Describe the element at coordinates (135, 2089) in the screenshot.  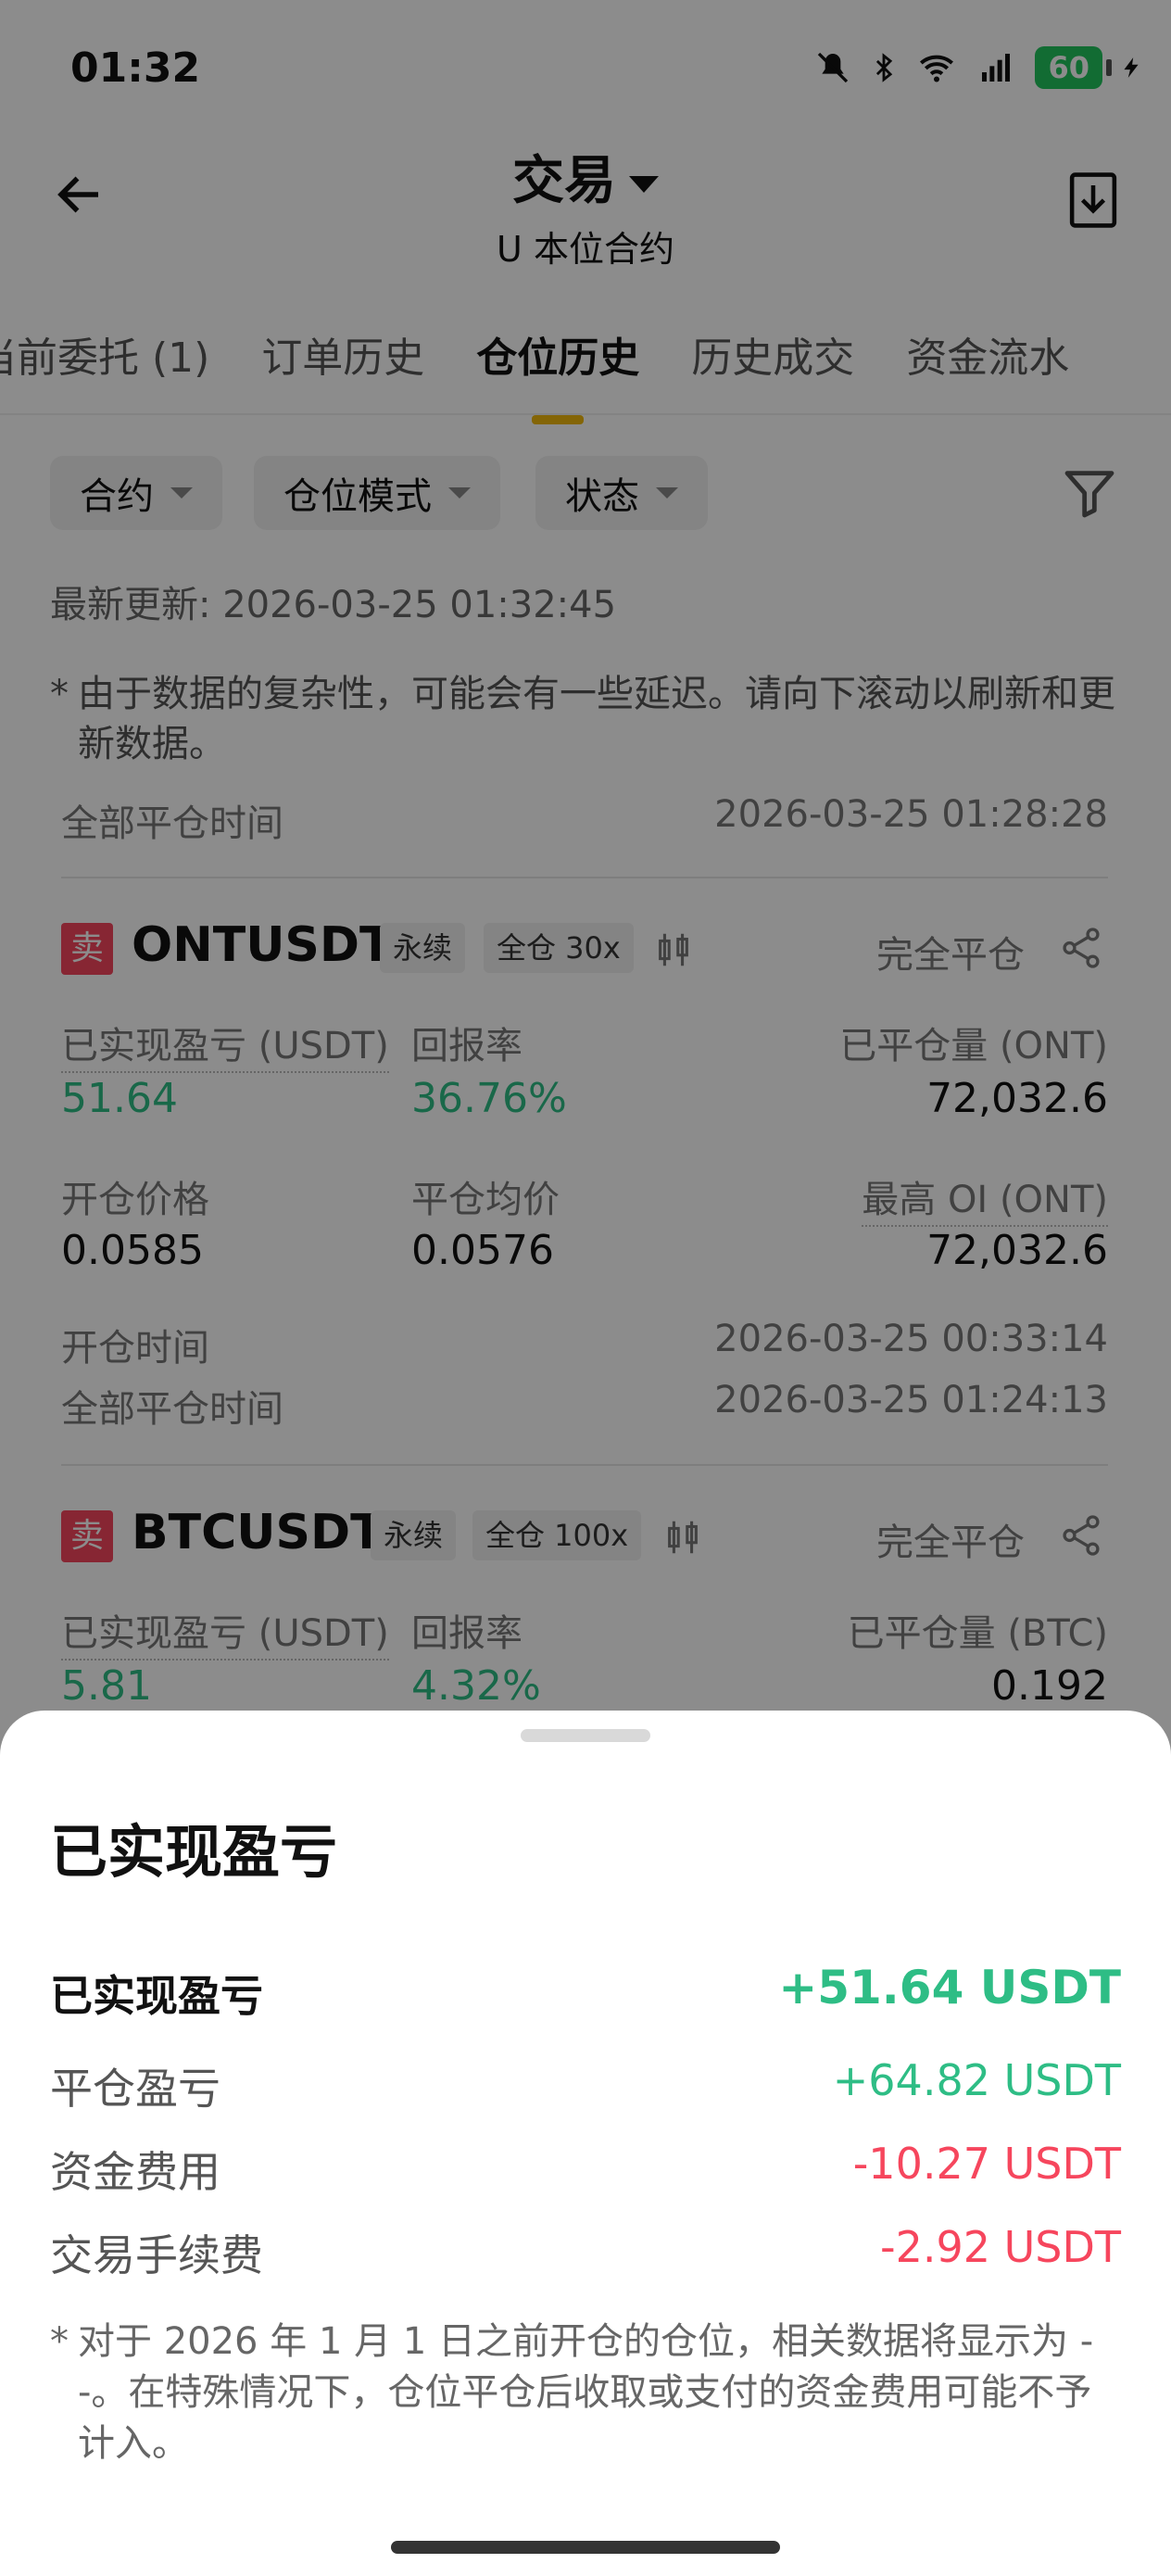
I see `close-pnl-row-label: 平仓盈亏` at that location.